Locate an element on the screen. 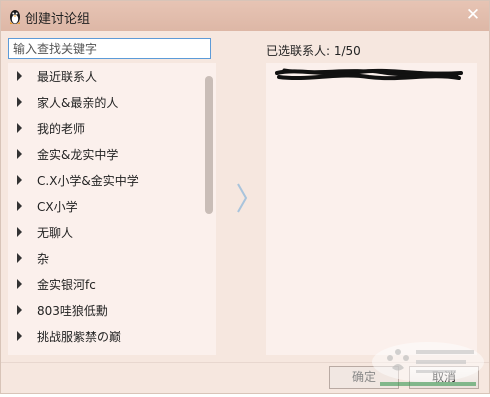 Image resolution: width=490 pixels, height=397 pixels. cancel-button: 取消 is located at coordinates (444, 377).